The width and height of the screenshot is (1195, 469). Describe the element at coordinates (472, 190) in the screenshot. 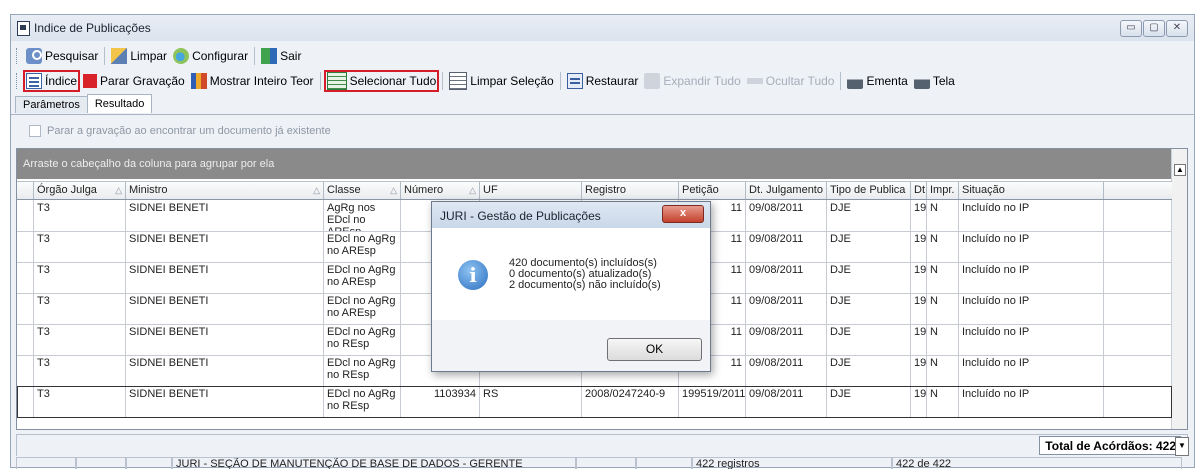

I see `sort-icon: △` at that location.